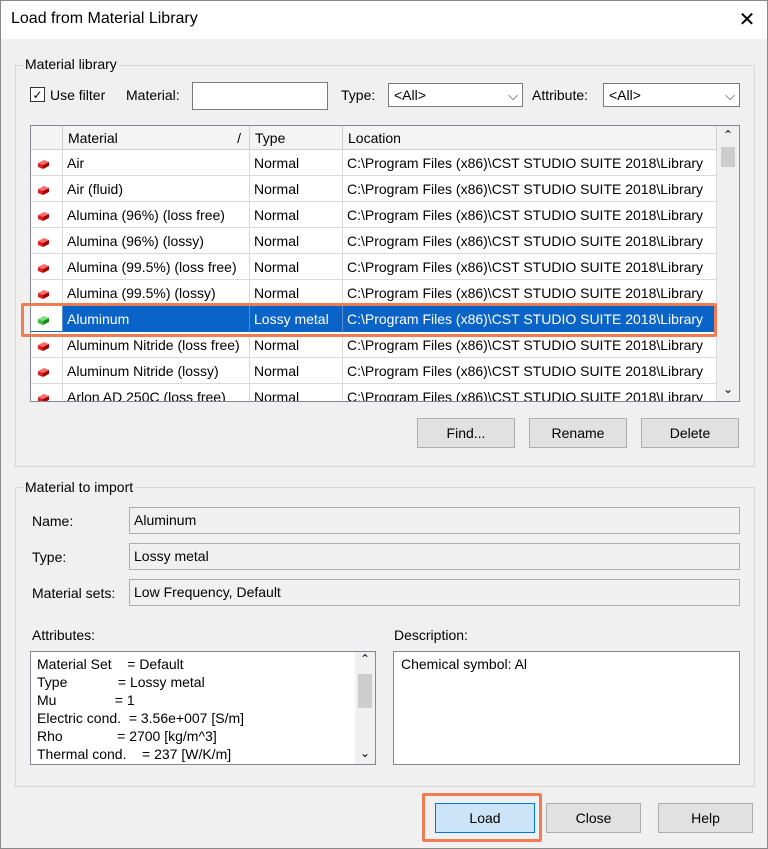 The width and height of the screenshot is (768, 849). What do you see at coordinates (464, 664) in the screenshot?
I see `description-value: Chemical symbol: Al` at bounding box center [464, 664].